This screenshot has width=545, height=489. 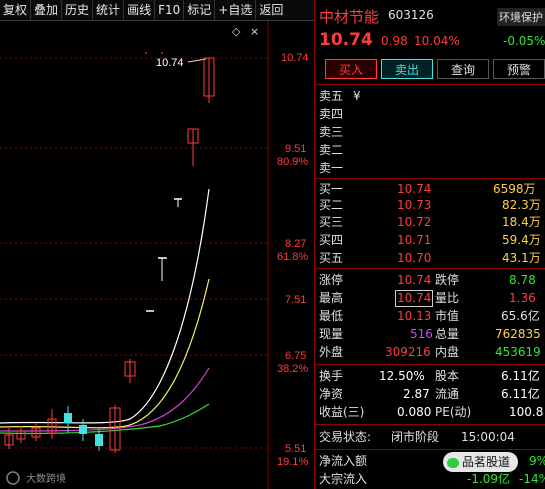 I want to click on watermark-text: 大数跨境, so click(x=46, y=478).